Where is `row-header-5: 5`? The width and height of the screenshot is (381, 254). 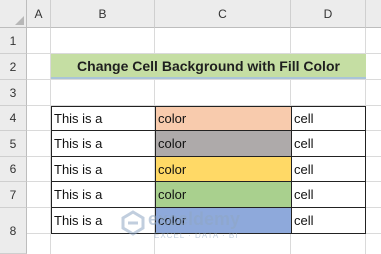
row-header-5: 5 is located at coordinates (13, 144).